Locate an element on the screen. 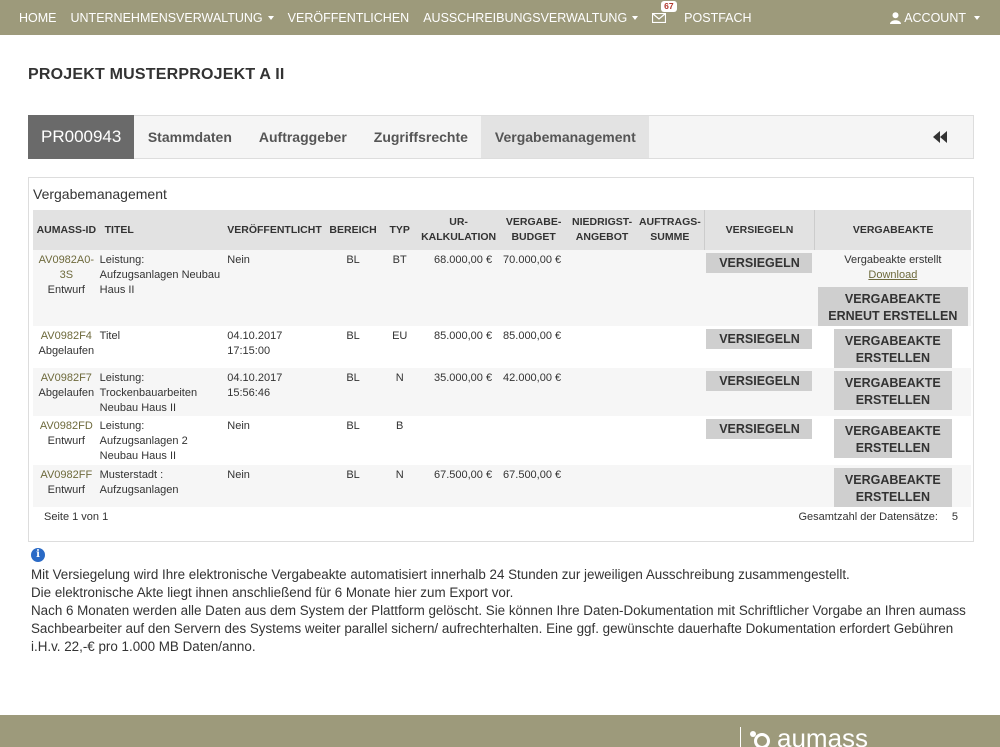 This screenshot has width=1000, height=747. cell-vergabeakte: VERGABEAKTE ERSTELLEN is located at coordinates (893, 440).